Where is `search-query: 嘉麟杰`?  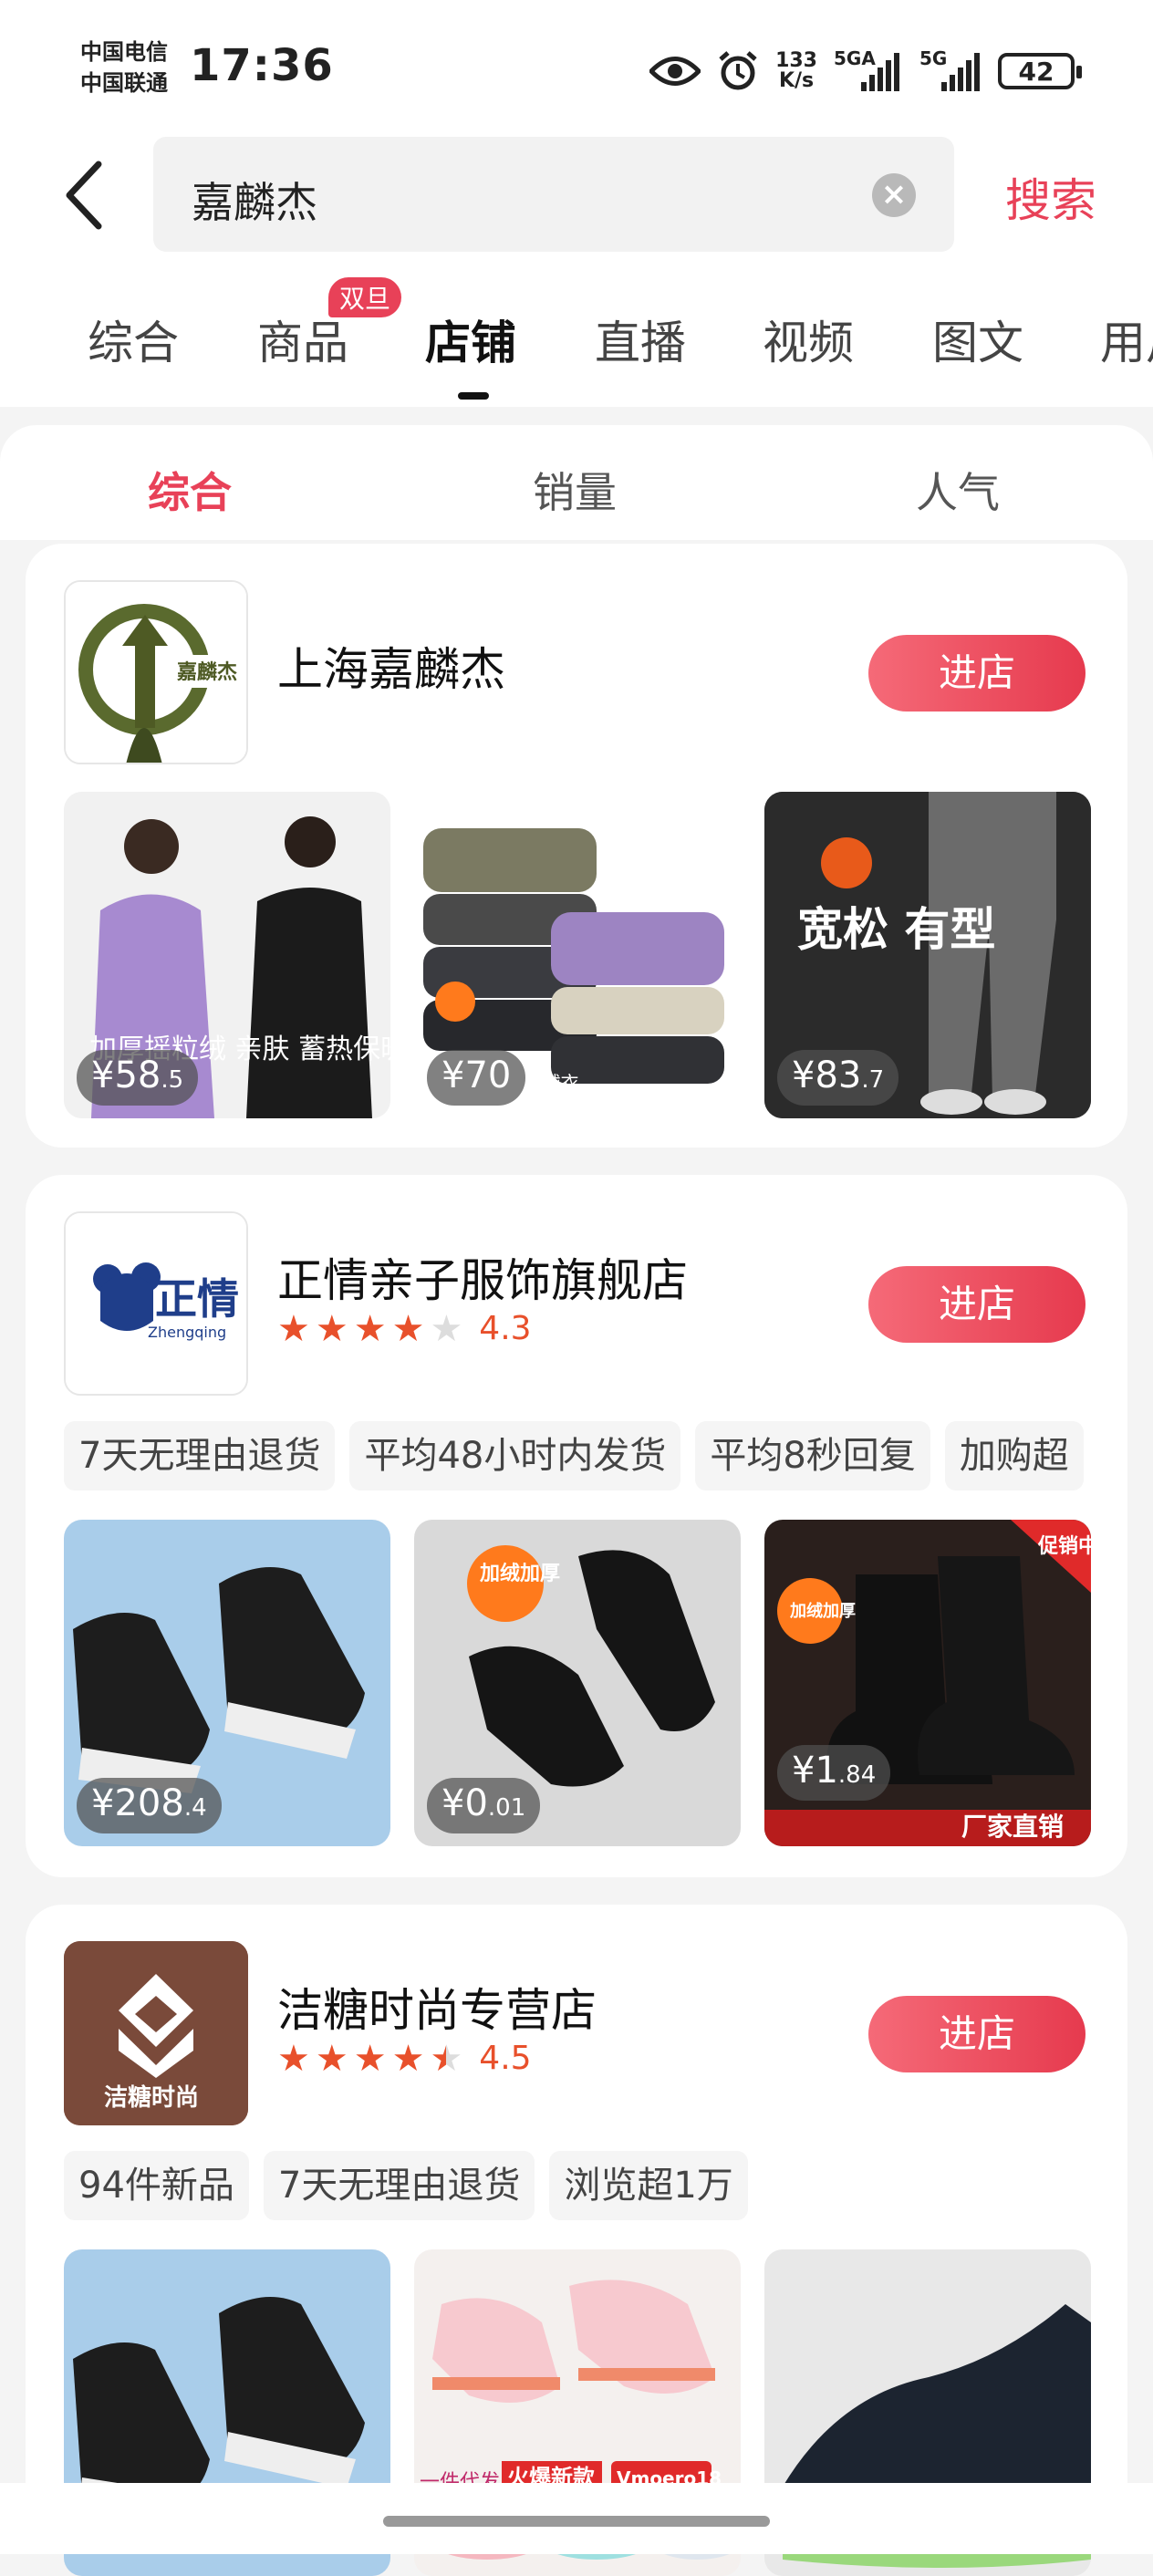 search-query: 嘉麟杰 is located at coordinates (255, 200).